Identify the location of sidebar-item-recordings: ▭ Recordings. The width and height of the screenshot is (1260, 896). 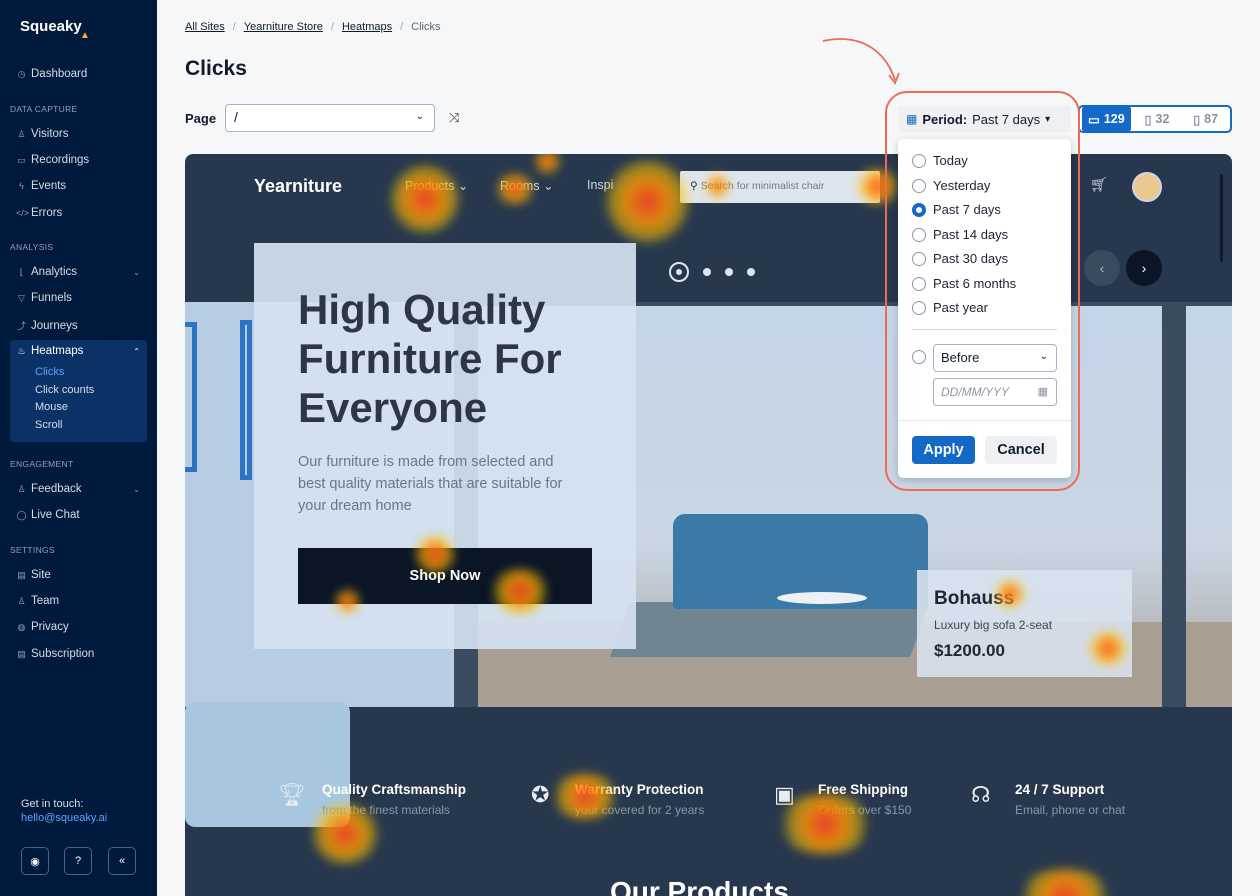
(78, 160).